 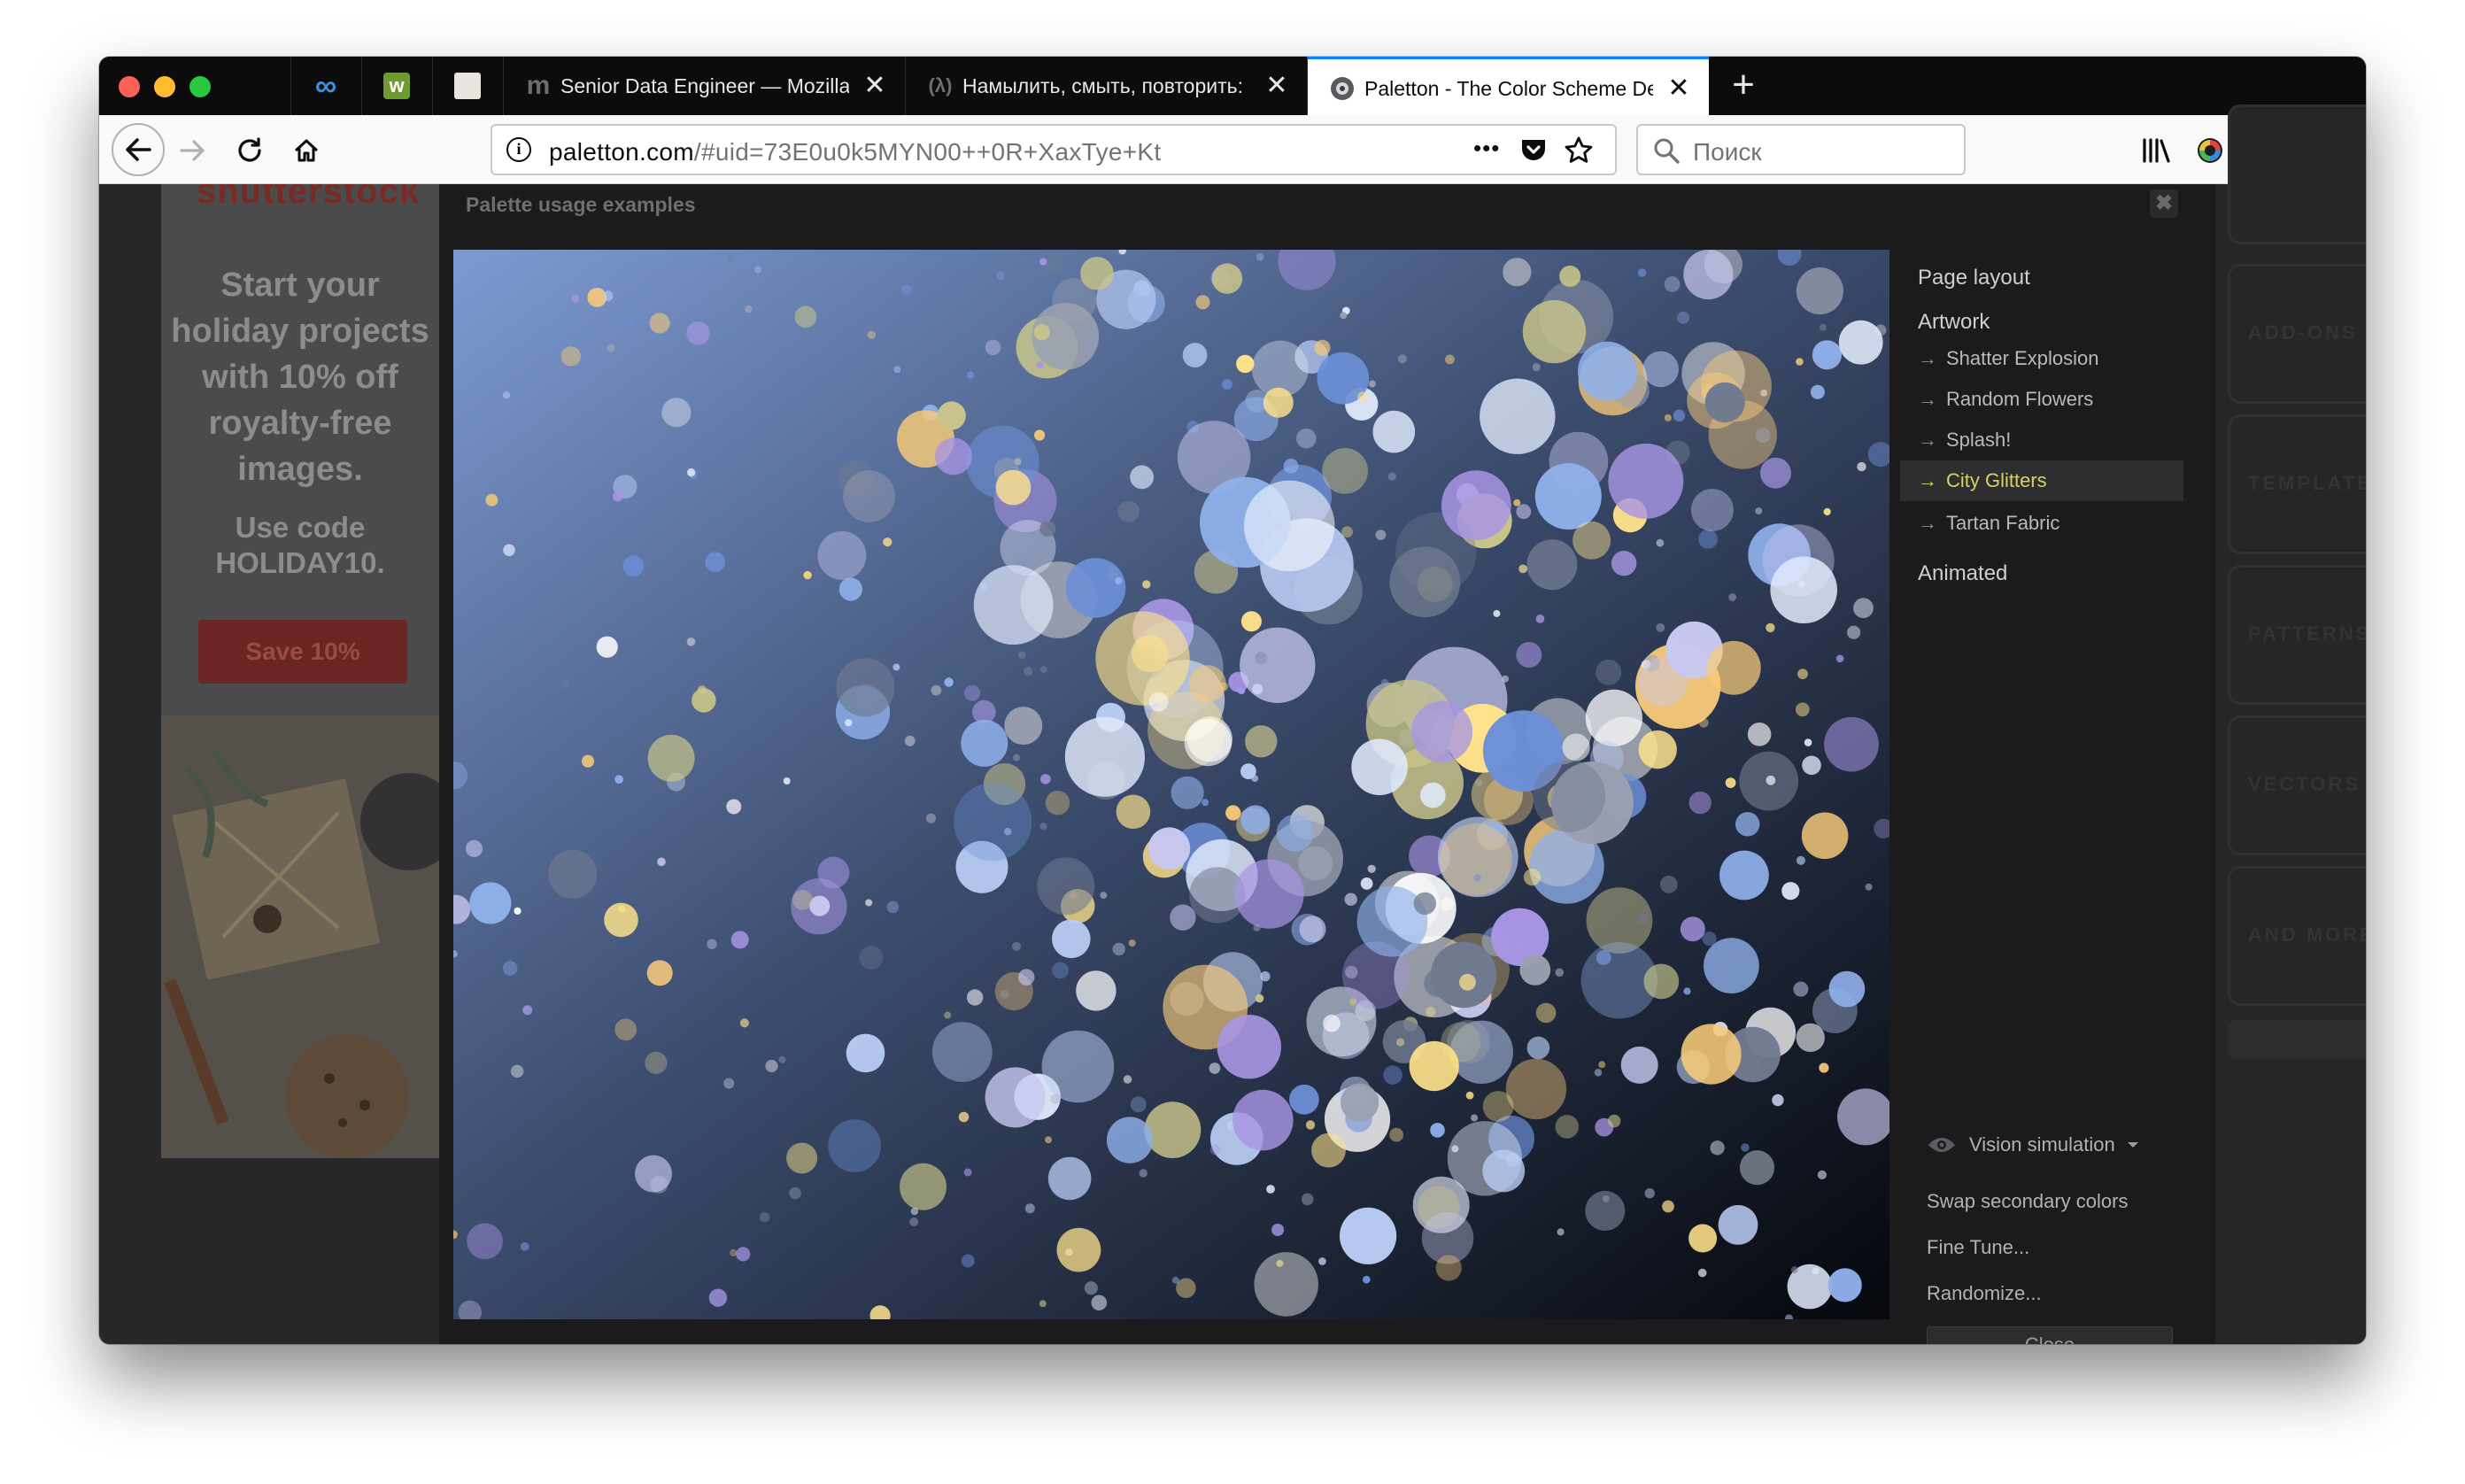 I want to click on ad-save-button: Save 10%, so click(x=302, y=652).